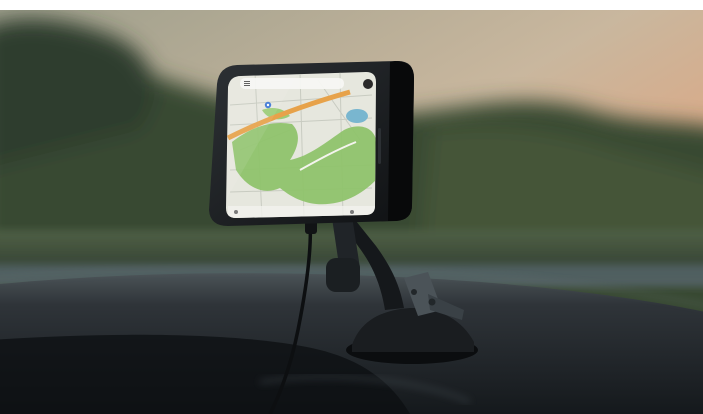  I want to click on top-white-band, so click(351, 5).